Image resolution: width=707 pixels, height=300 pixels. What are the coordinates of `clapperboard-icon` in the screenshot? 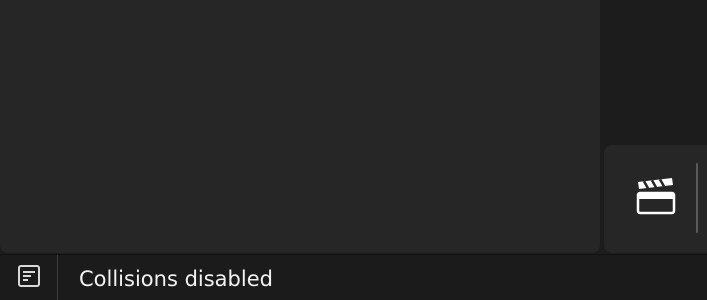 It's located at (656, 199).